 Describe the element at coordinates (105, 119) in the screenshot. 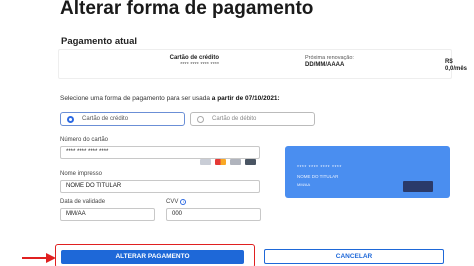

I see `radio-credit-label: Cartão de crédito` at that location.